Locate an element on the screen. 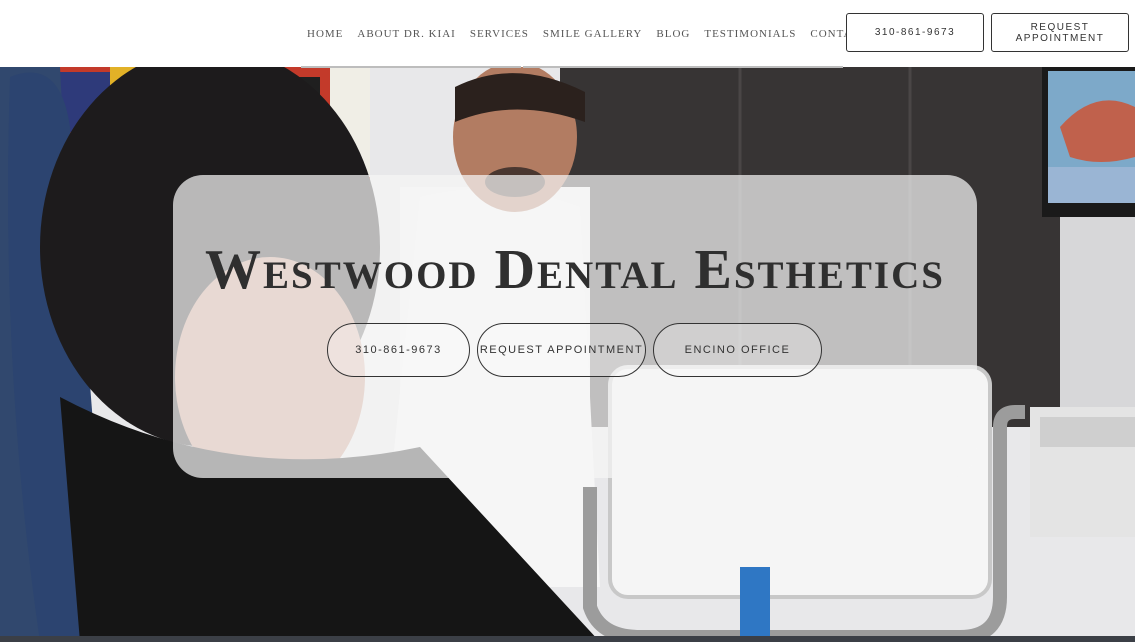 The image size is (1135, 642). hero-phone-label: 310-861-9673 is located at coordinates (398, 350).